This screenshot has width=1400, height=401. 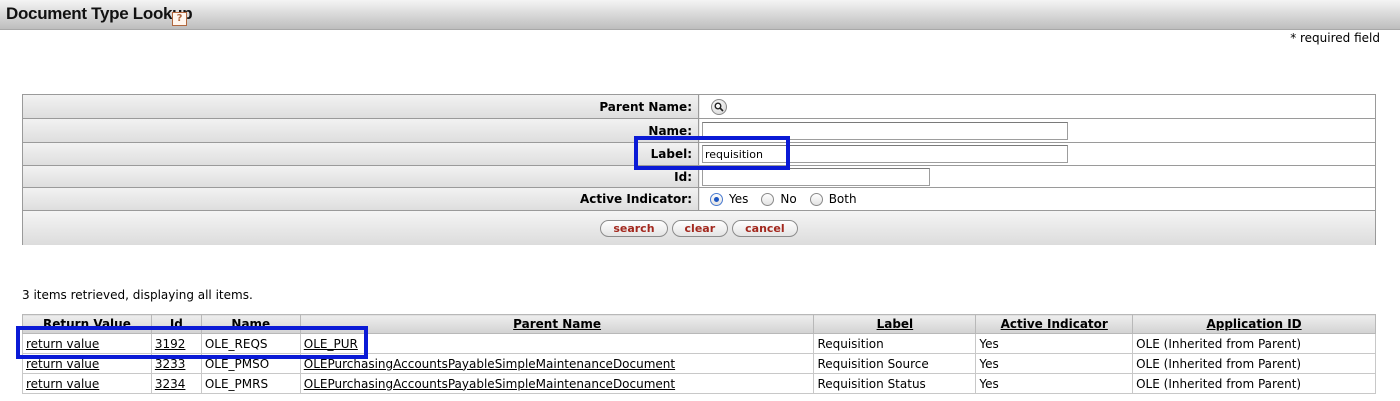 I want to click on label-cell: Requisition Source, so click(x=895, y=363).